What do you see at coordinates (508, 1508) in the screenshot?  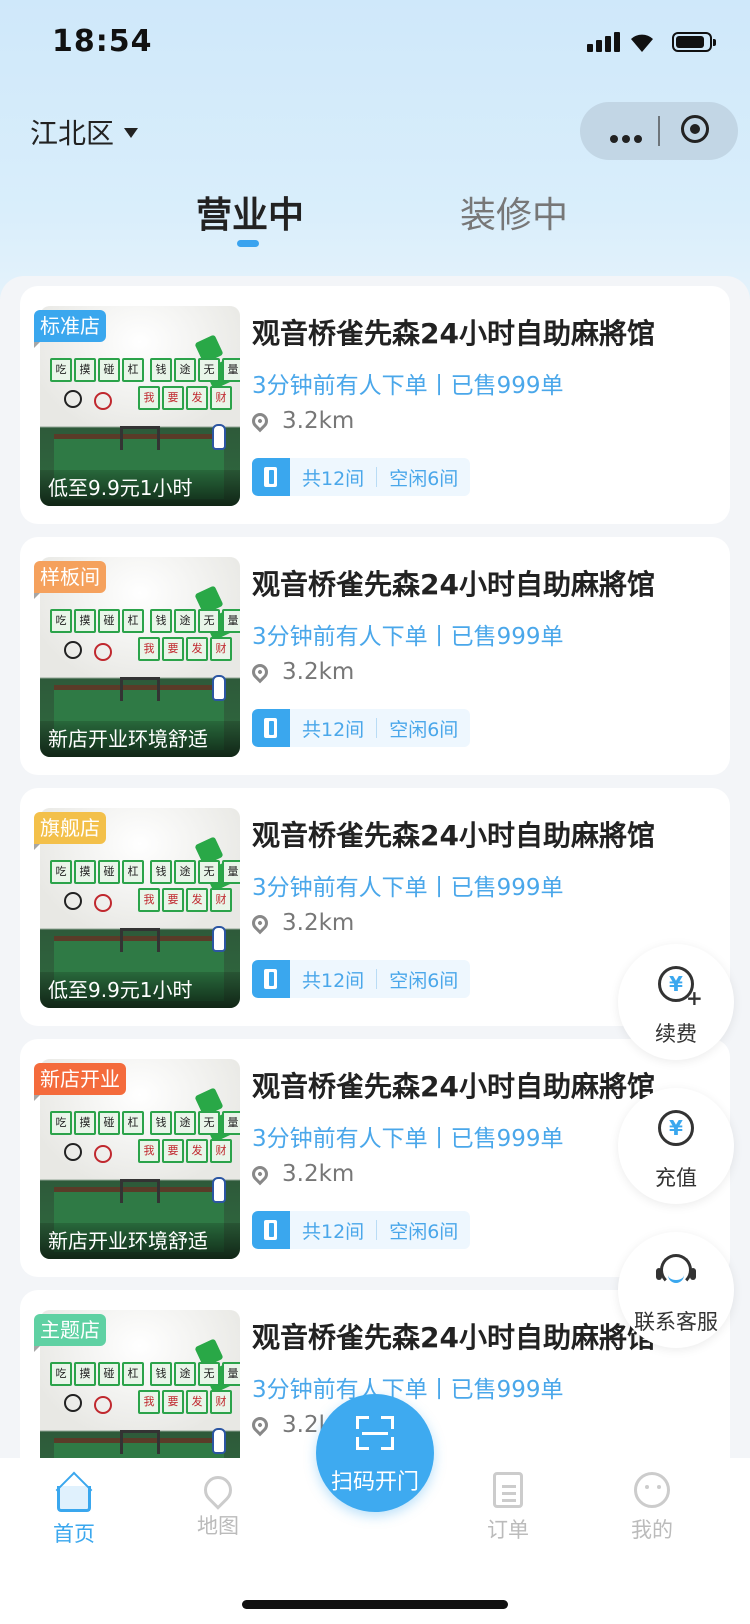 I see `tabbar-orders: 订单` at bounding box center [508, 1508].